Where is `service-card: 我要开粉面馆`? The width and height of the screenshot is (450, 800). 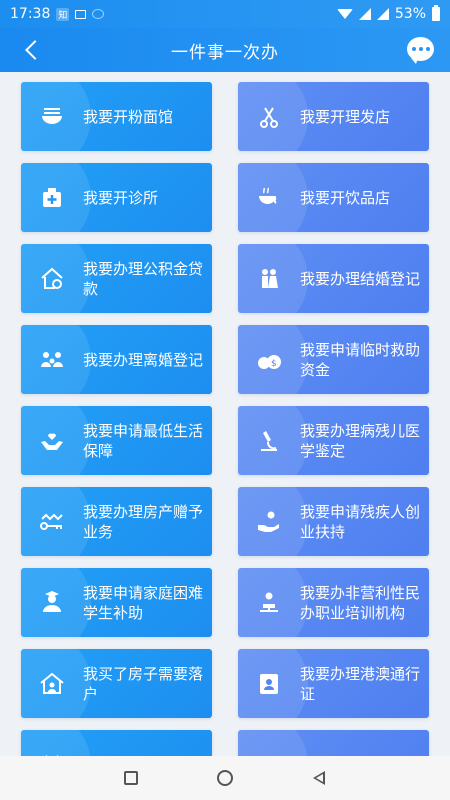
service-card: 我要开粉面馆 is located at coordinates (116, 116).